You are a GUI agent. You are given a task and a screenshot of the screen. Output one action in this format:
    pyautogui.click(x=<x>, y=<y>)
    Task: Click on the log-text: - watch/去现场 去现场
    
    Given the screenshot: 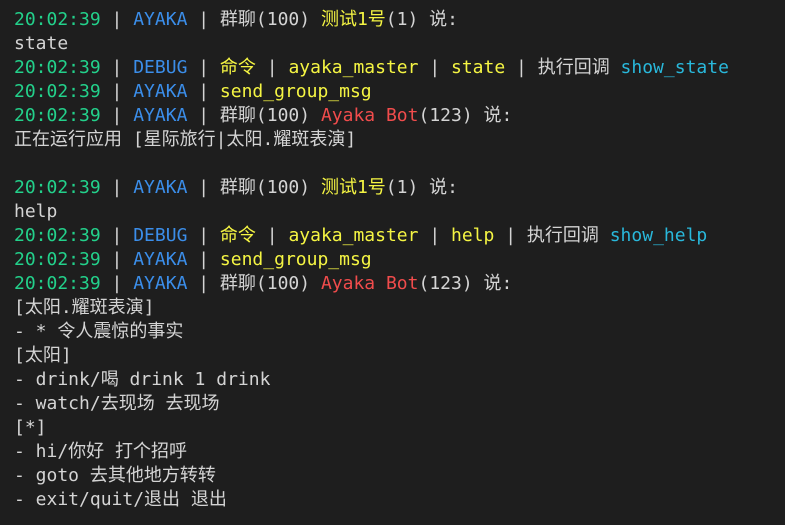 What is the action you would take?
    pyautogui.click(x=117, y=403)
    